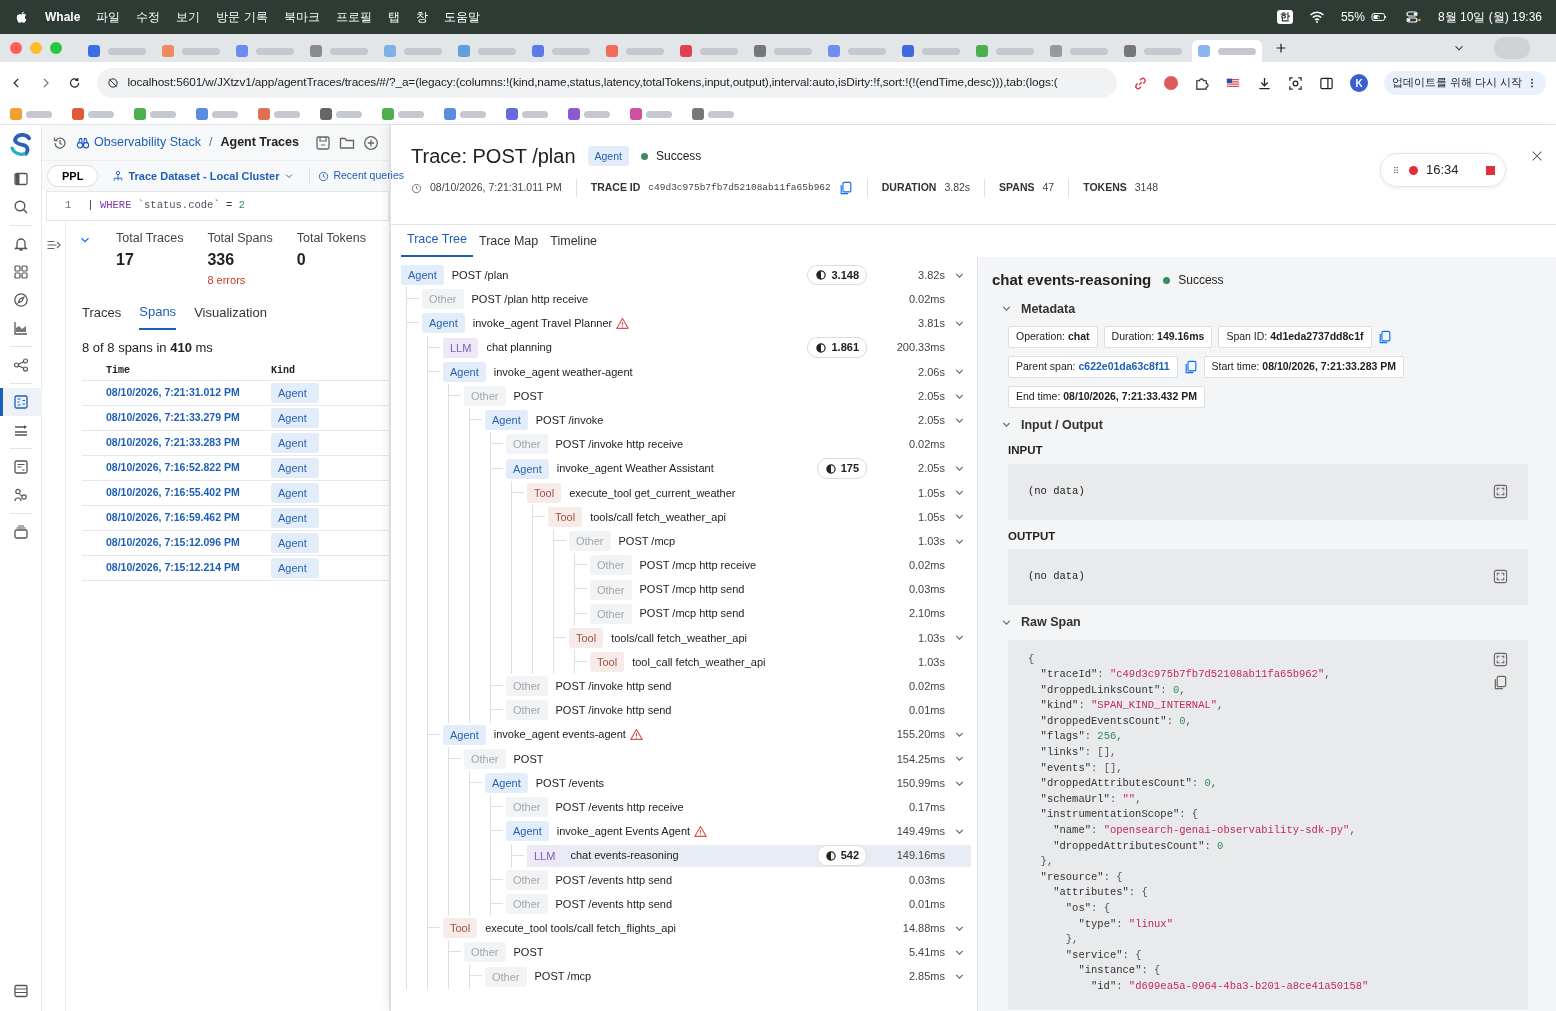  What do you see at coordinates (138, 142) in the screenshot?
I see `breadcrumb-link: Observability Stack` at bounding box center [138, 142].